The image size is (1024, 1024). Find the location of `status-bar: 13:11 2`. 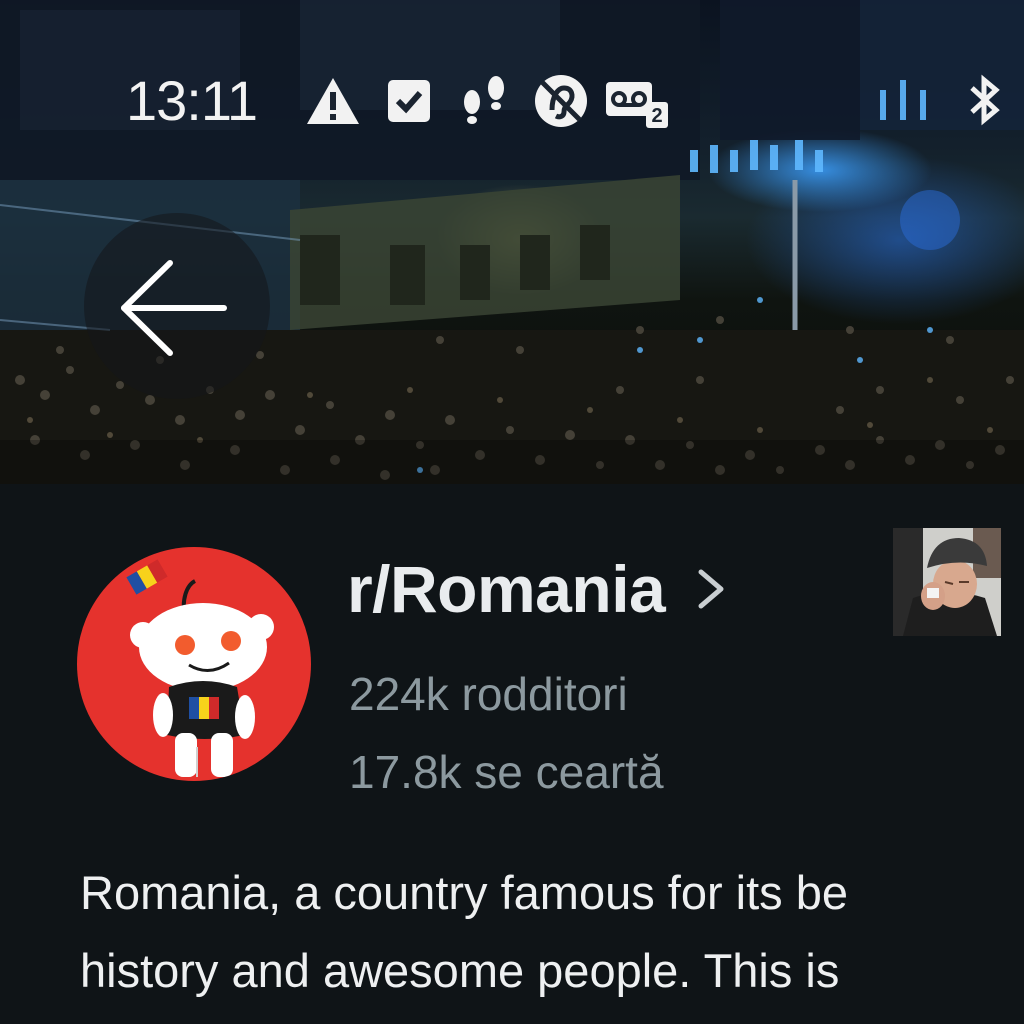

status-bar: 13:11 2 is located at coordinates (512, 100).